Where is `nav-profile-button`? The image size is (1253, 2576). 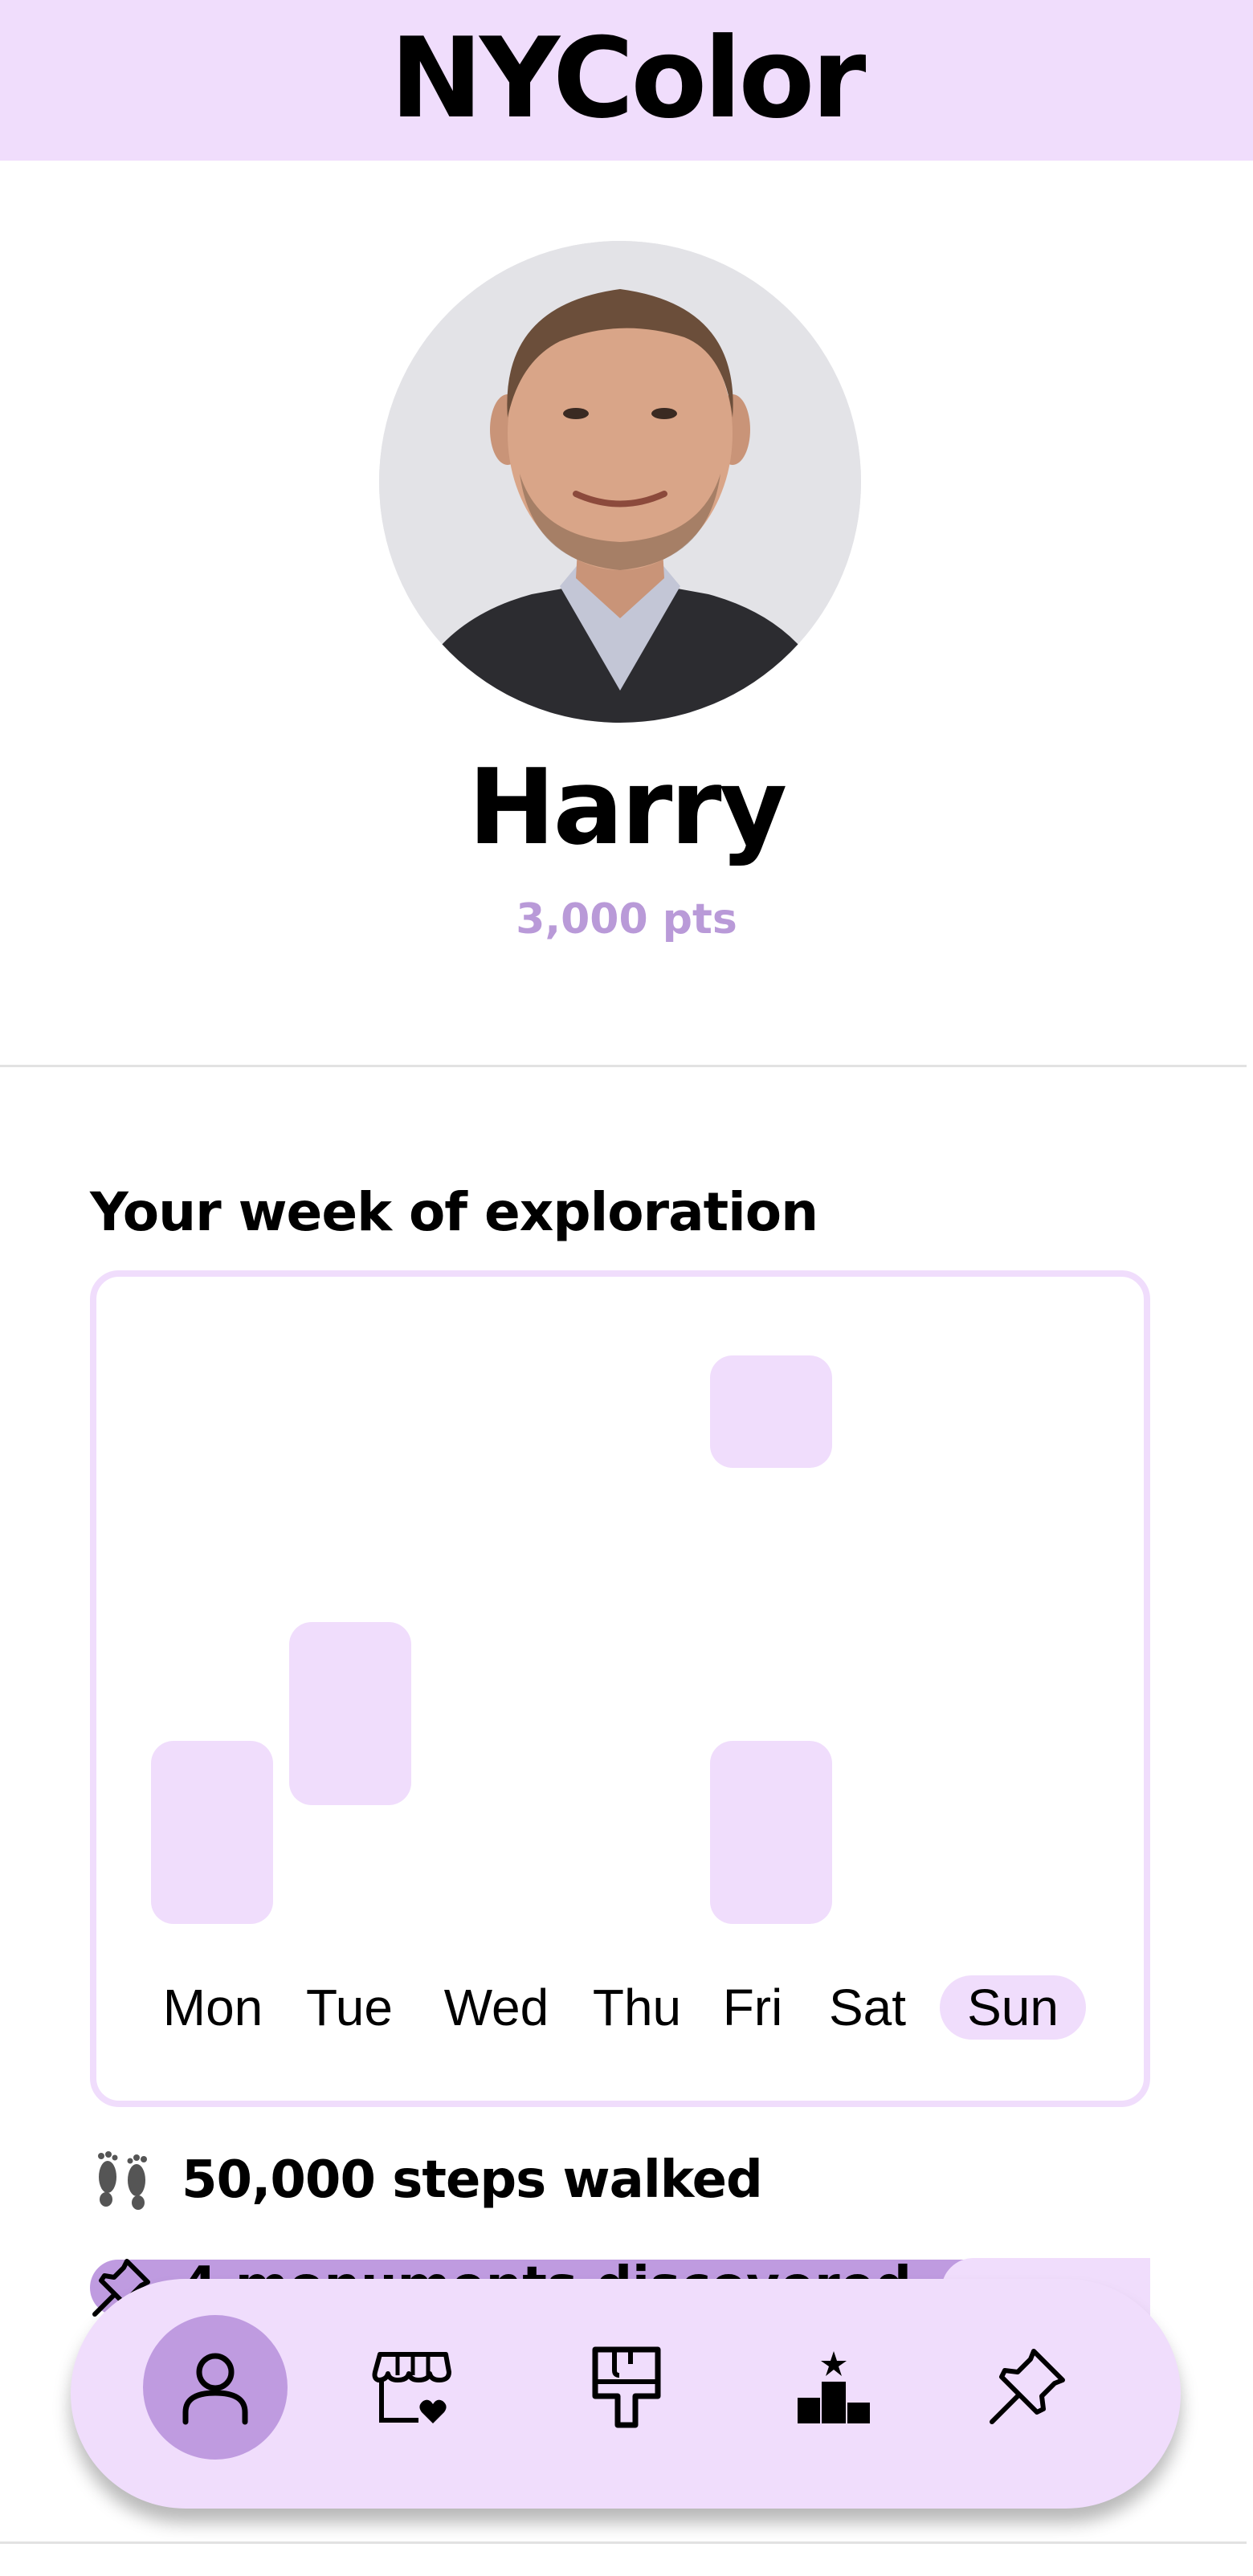
nav-profile-button is located at coordinates (216, 2387).